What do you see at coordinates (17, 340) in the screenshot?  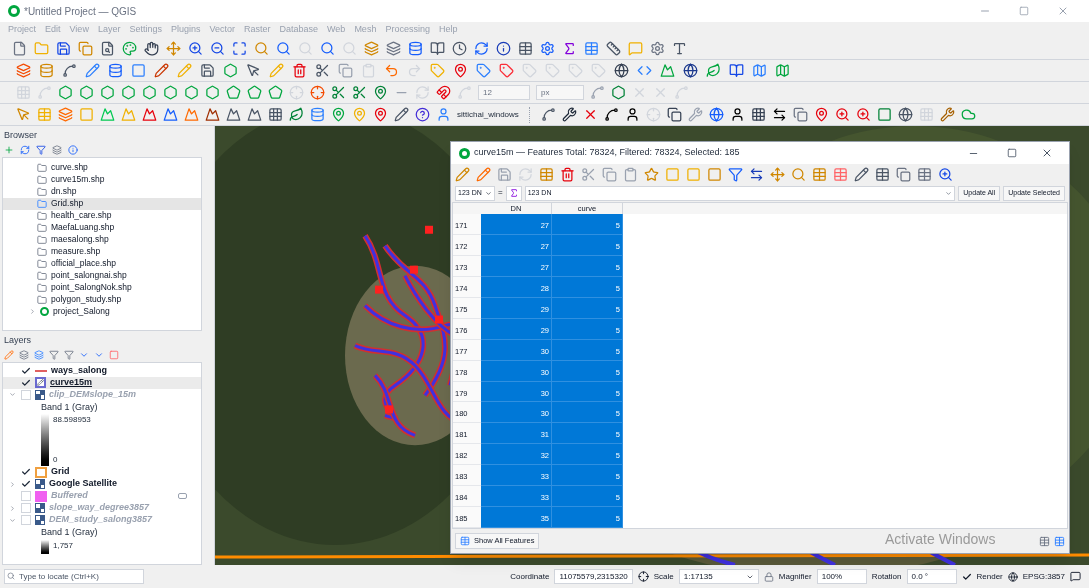 I see `panel-title: Layers` at bounding box center [17, 340].